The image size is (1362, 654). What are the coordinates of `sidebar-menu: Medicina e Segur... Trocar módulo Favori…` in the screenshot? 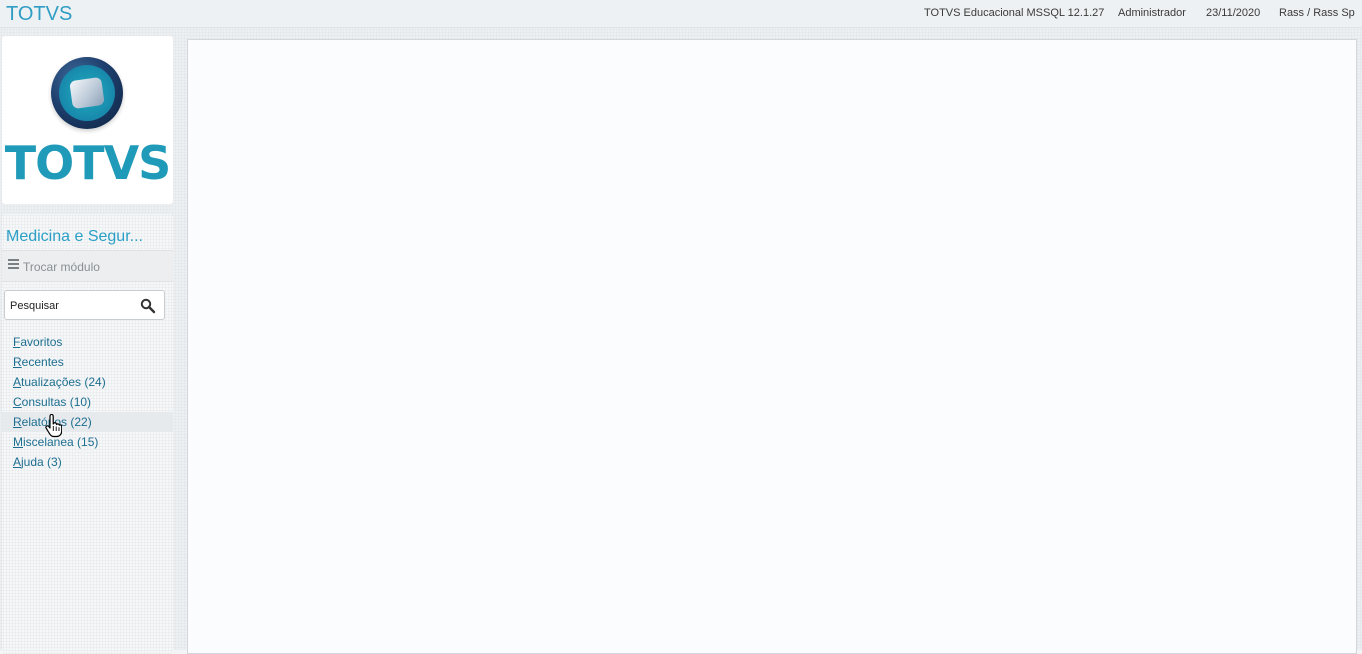 It's located at (87, 434).